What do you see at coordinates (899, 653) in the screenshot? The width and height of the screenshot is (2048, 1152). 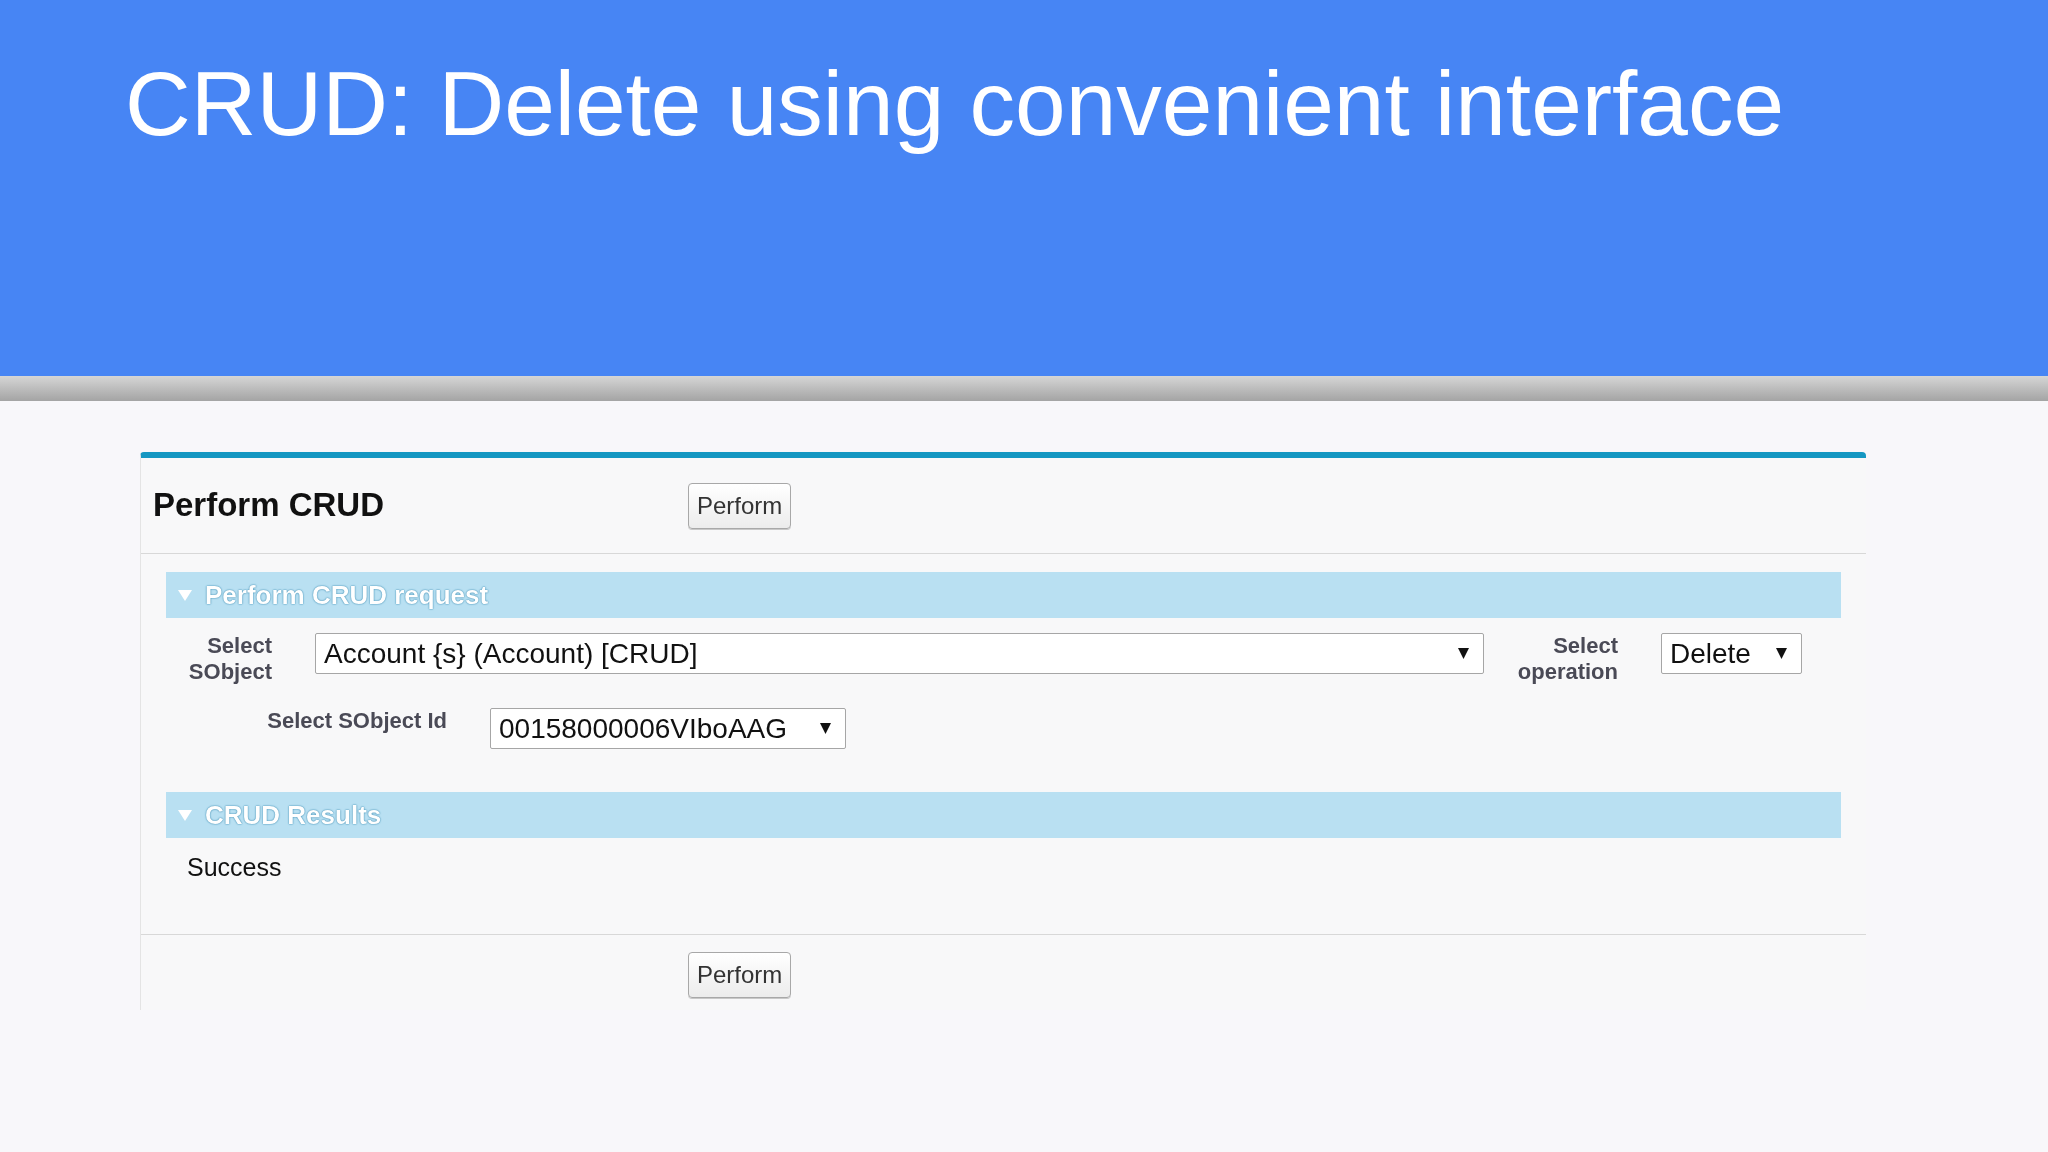 I see `dropdown-select: Account {s} (Account) [CRUD]` at bounding box center [899, 653].